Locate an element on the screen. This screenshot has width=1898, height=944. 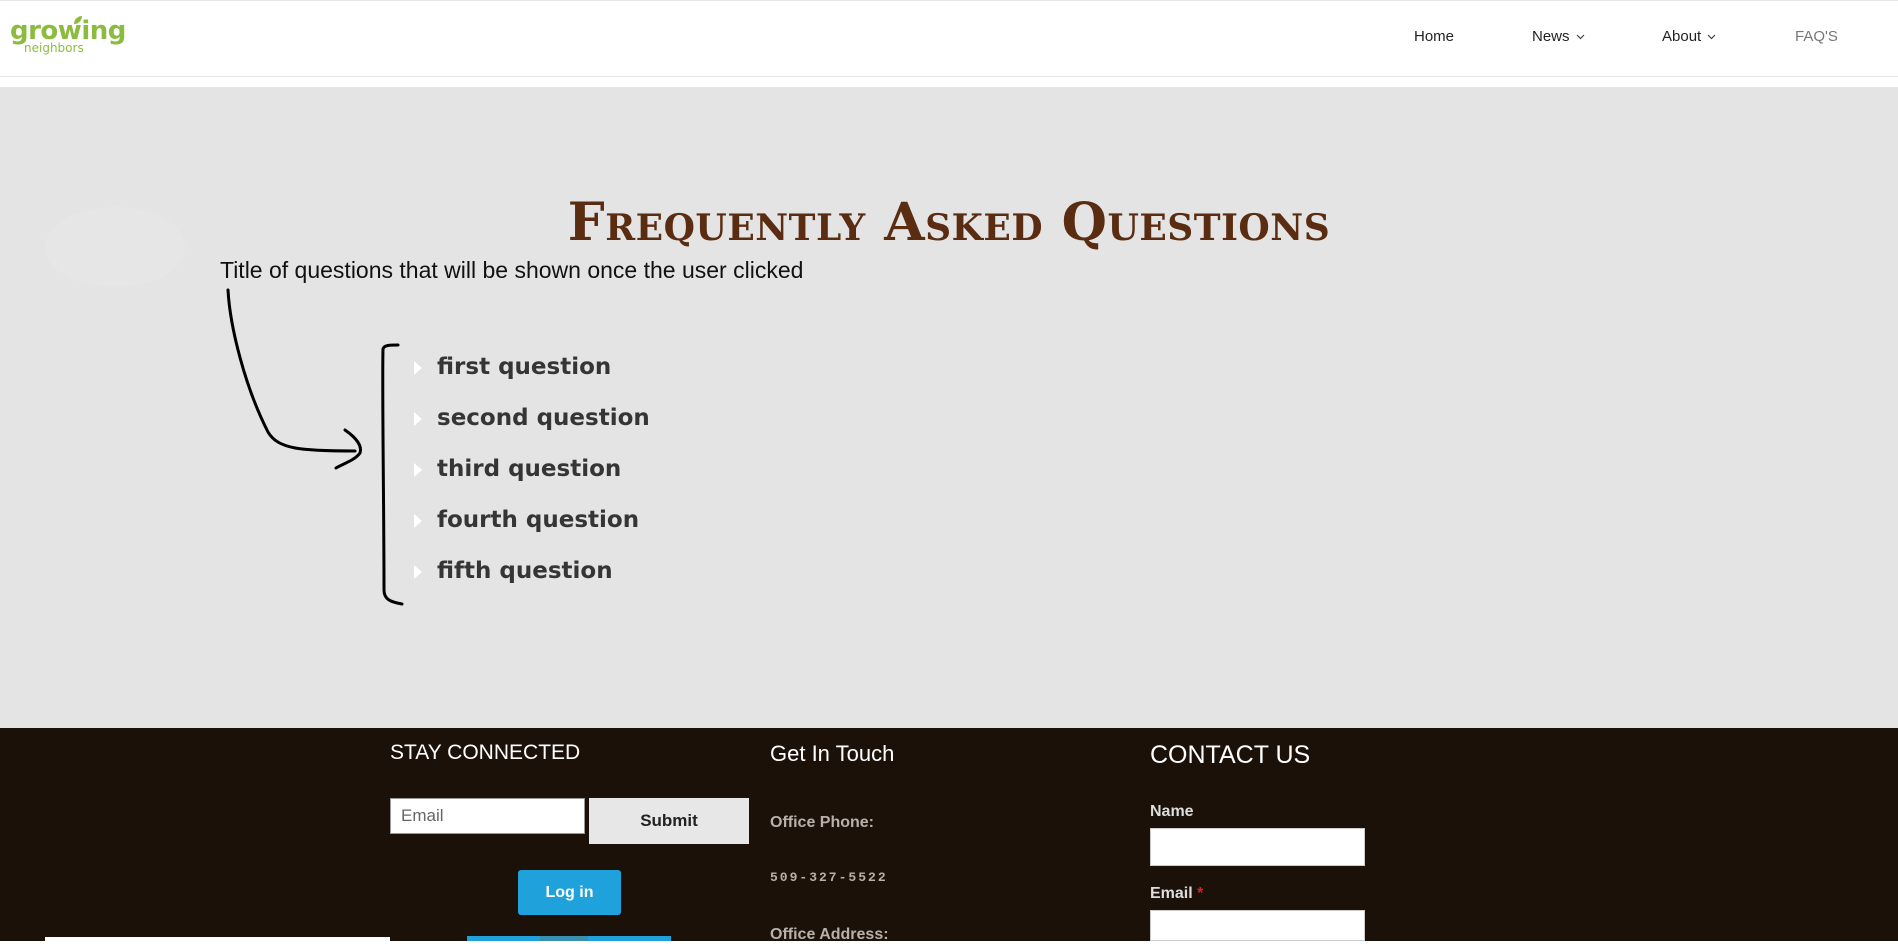
faq-question-label: third question is located at coordinates (529, 469).